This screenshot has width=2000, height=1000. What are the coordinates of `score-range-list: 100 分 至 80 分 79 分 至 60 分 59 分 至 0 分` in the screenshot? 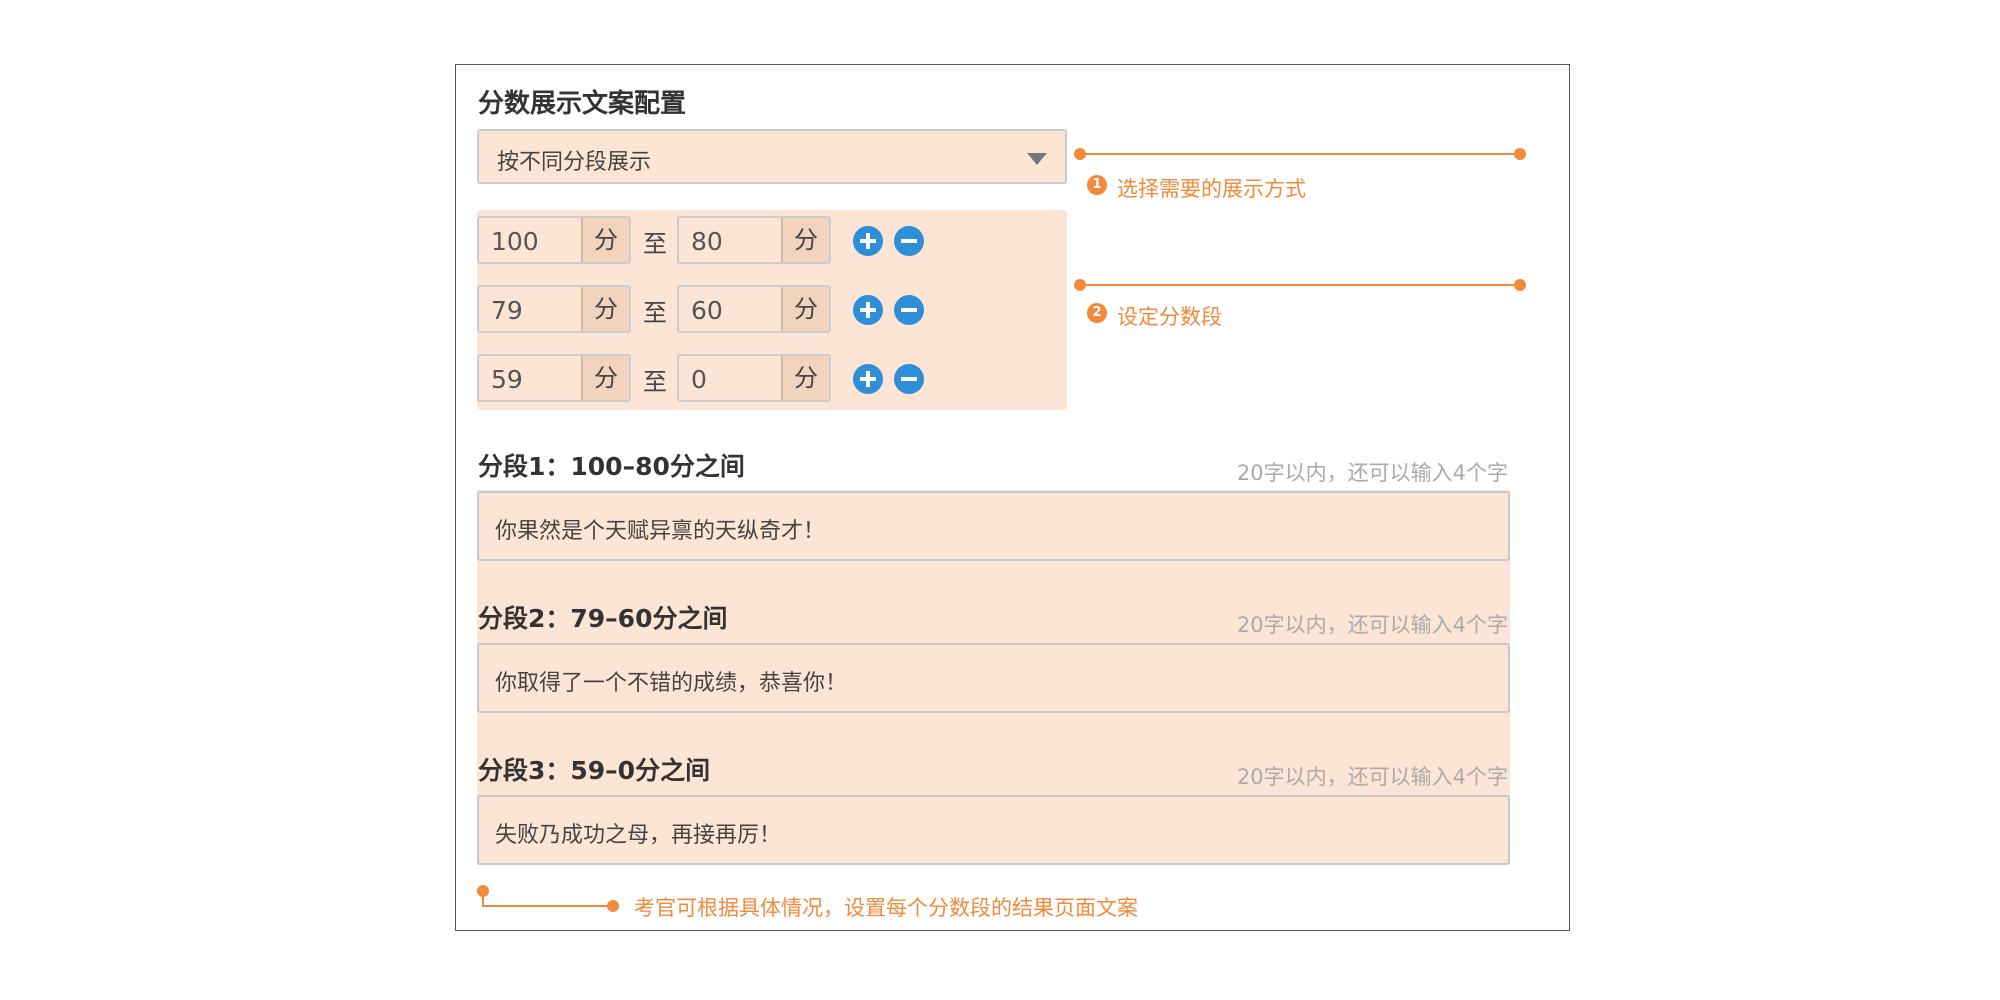 It's located at (772, 310).